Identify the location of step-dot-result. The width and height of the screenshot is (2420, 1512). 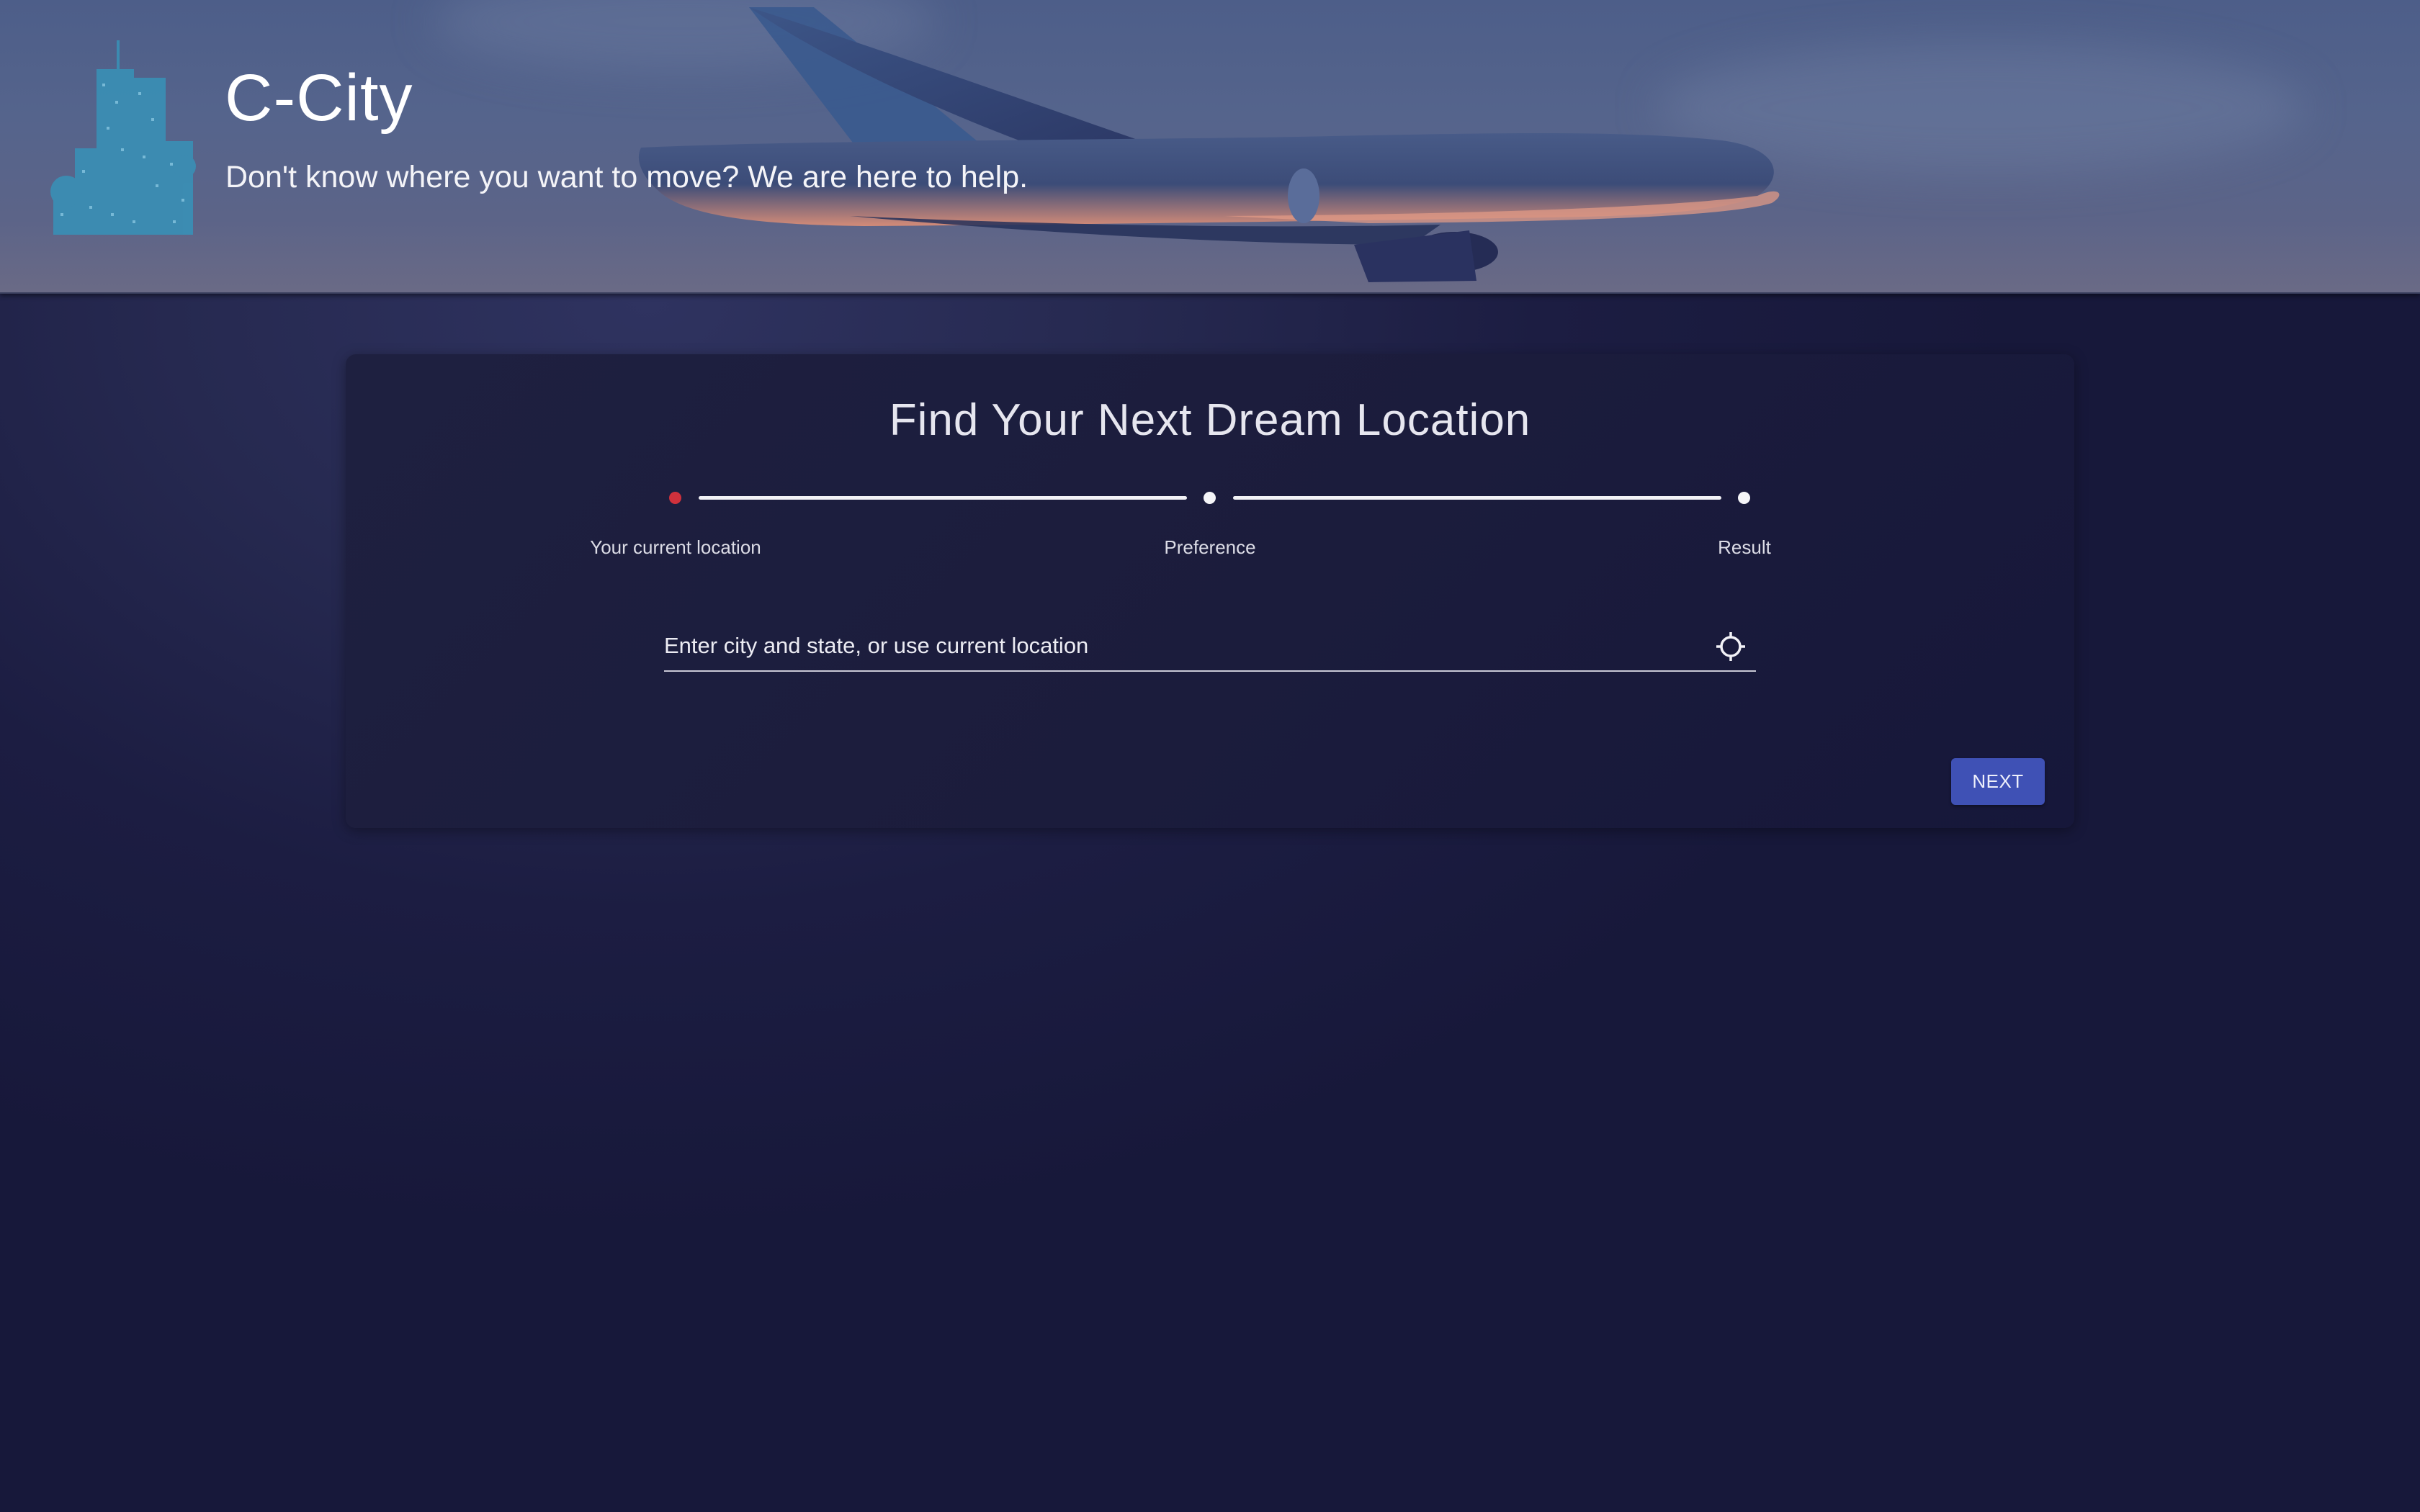
(1744, 498).